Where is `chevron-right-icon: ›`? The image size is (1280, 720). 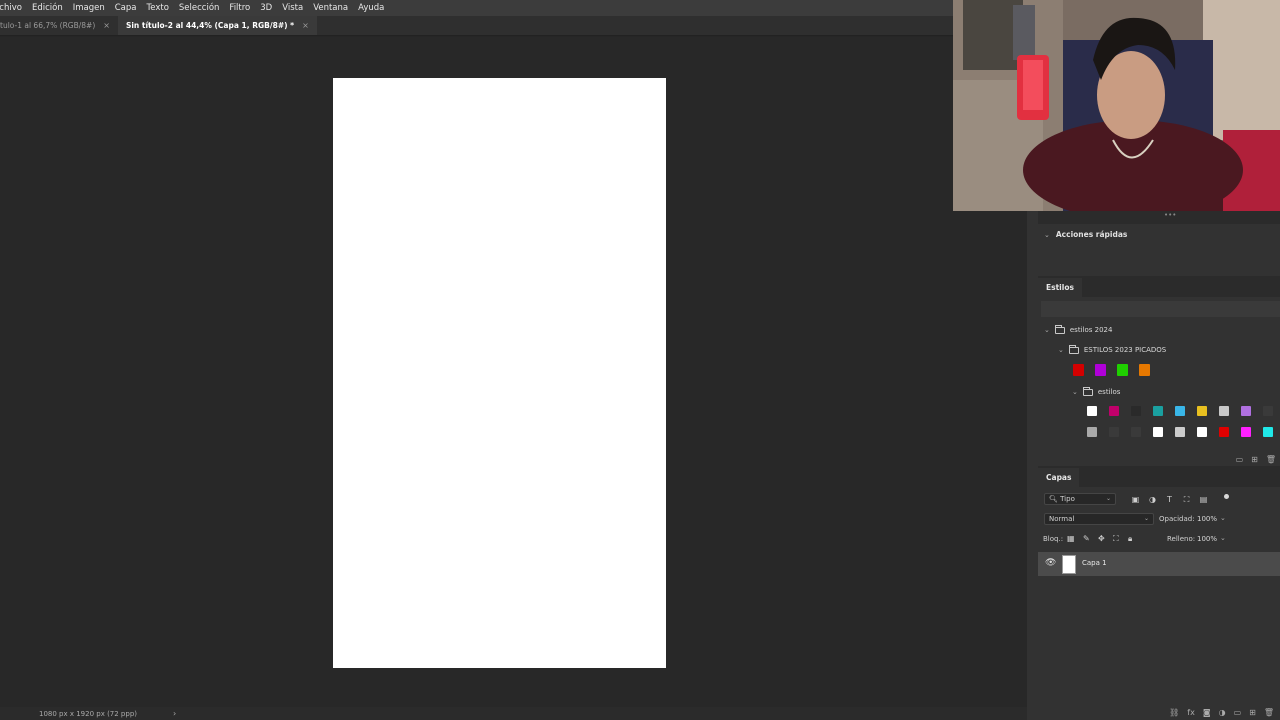 chevron-right-icon: › is located at coordinates (174, 713).